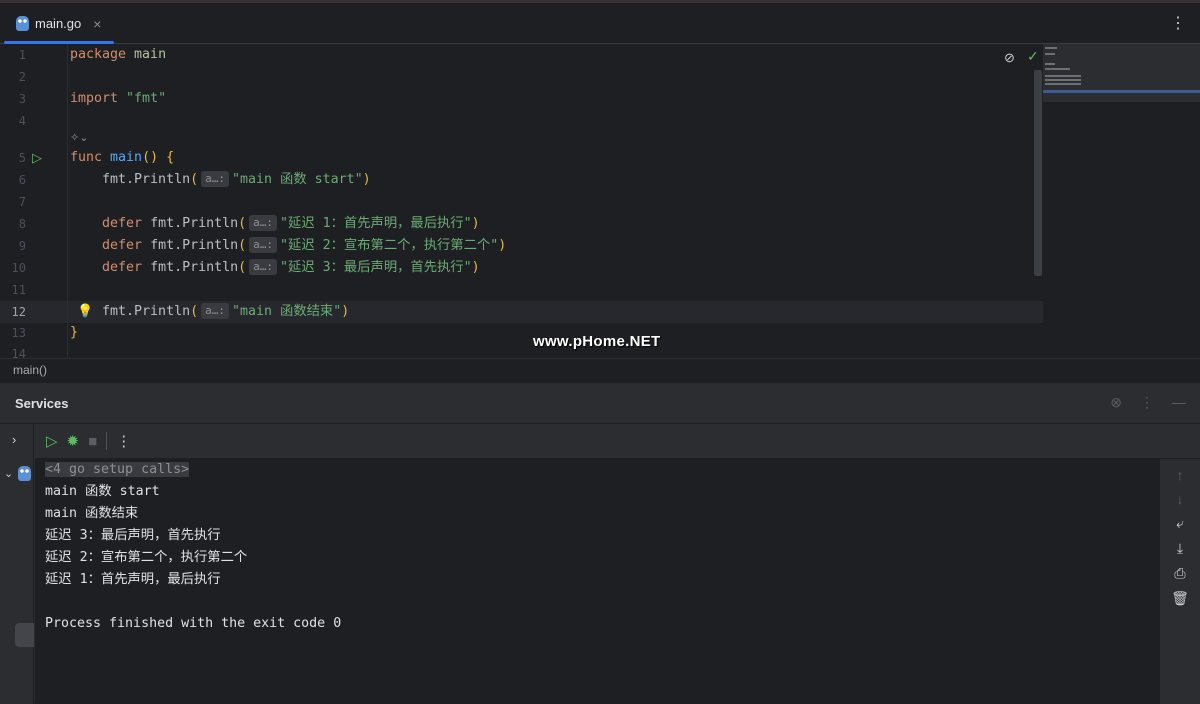 The image size is (1200, 704). What do you see at coordinates (22, 121) in the screenshot?
I see `line-number: 4` at bounding box center [22, 121].